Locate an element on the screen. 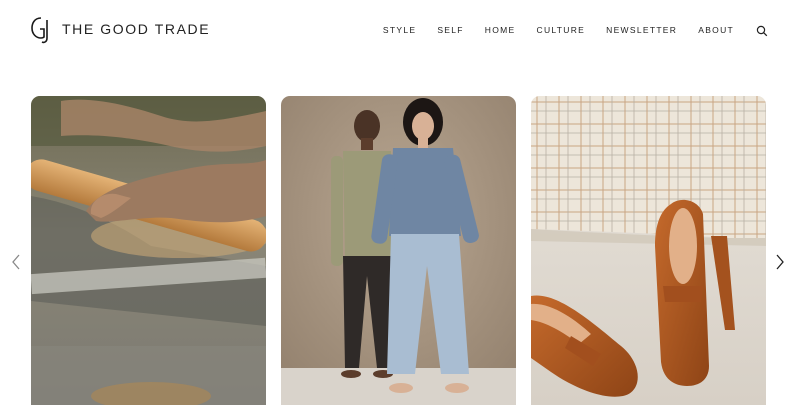 This screenshot has height=405, width=800. nav-item-self: SELF is located at coordinates (450, 30).